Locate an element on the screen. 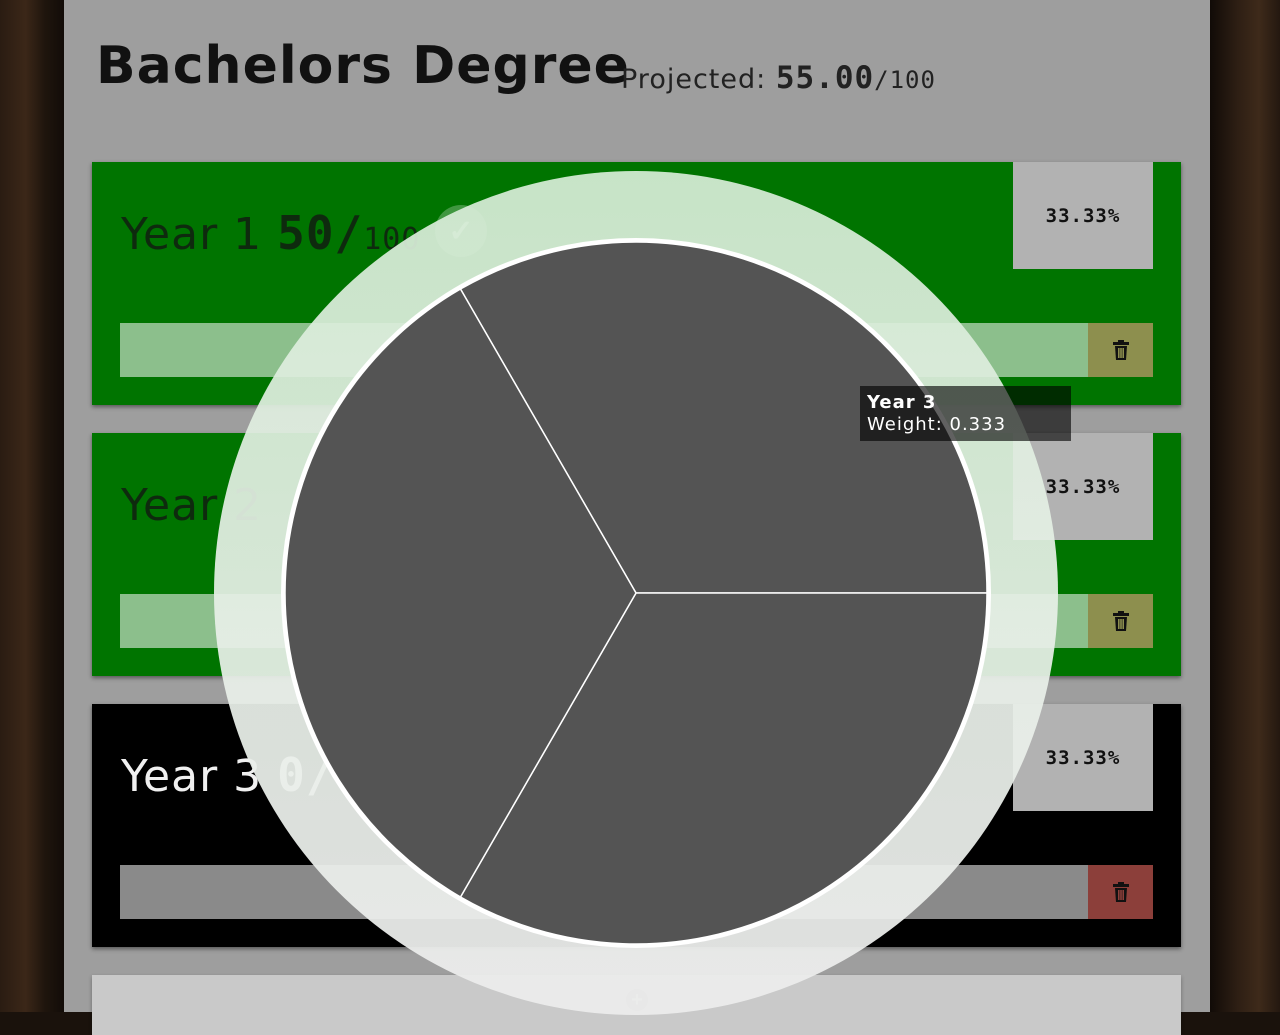  page-title: Bachelors Degree is located at coordinates (363, 66).